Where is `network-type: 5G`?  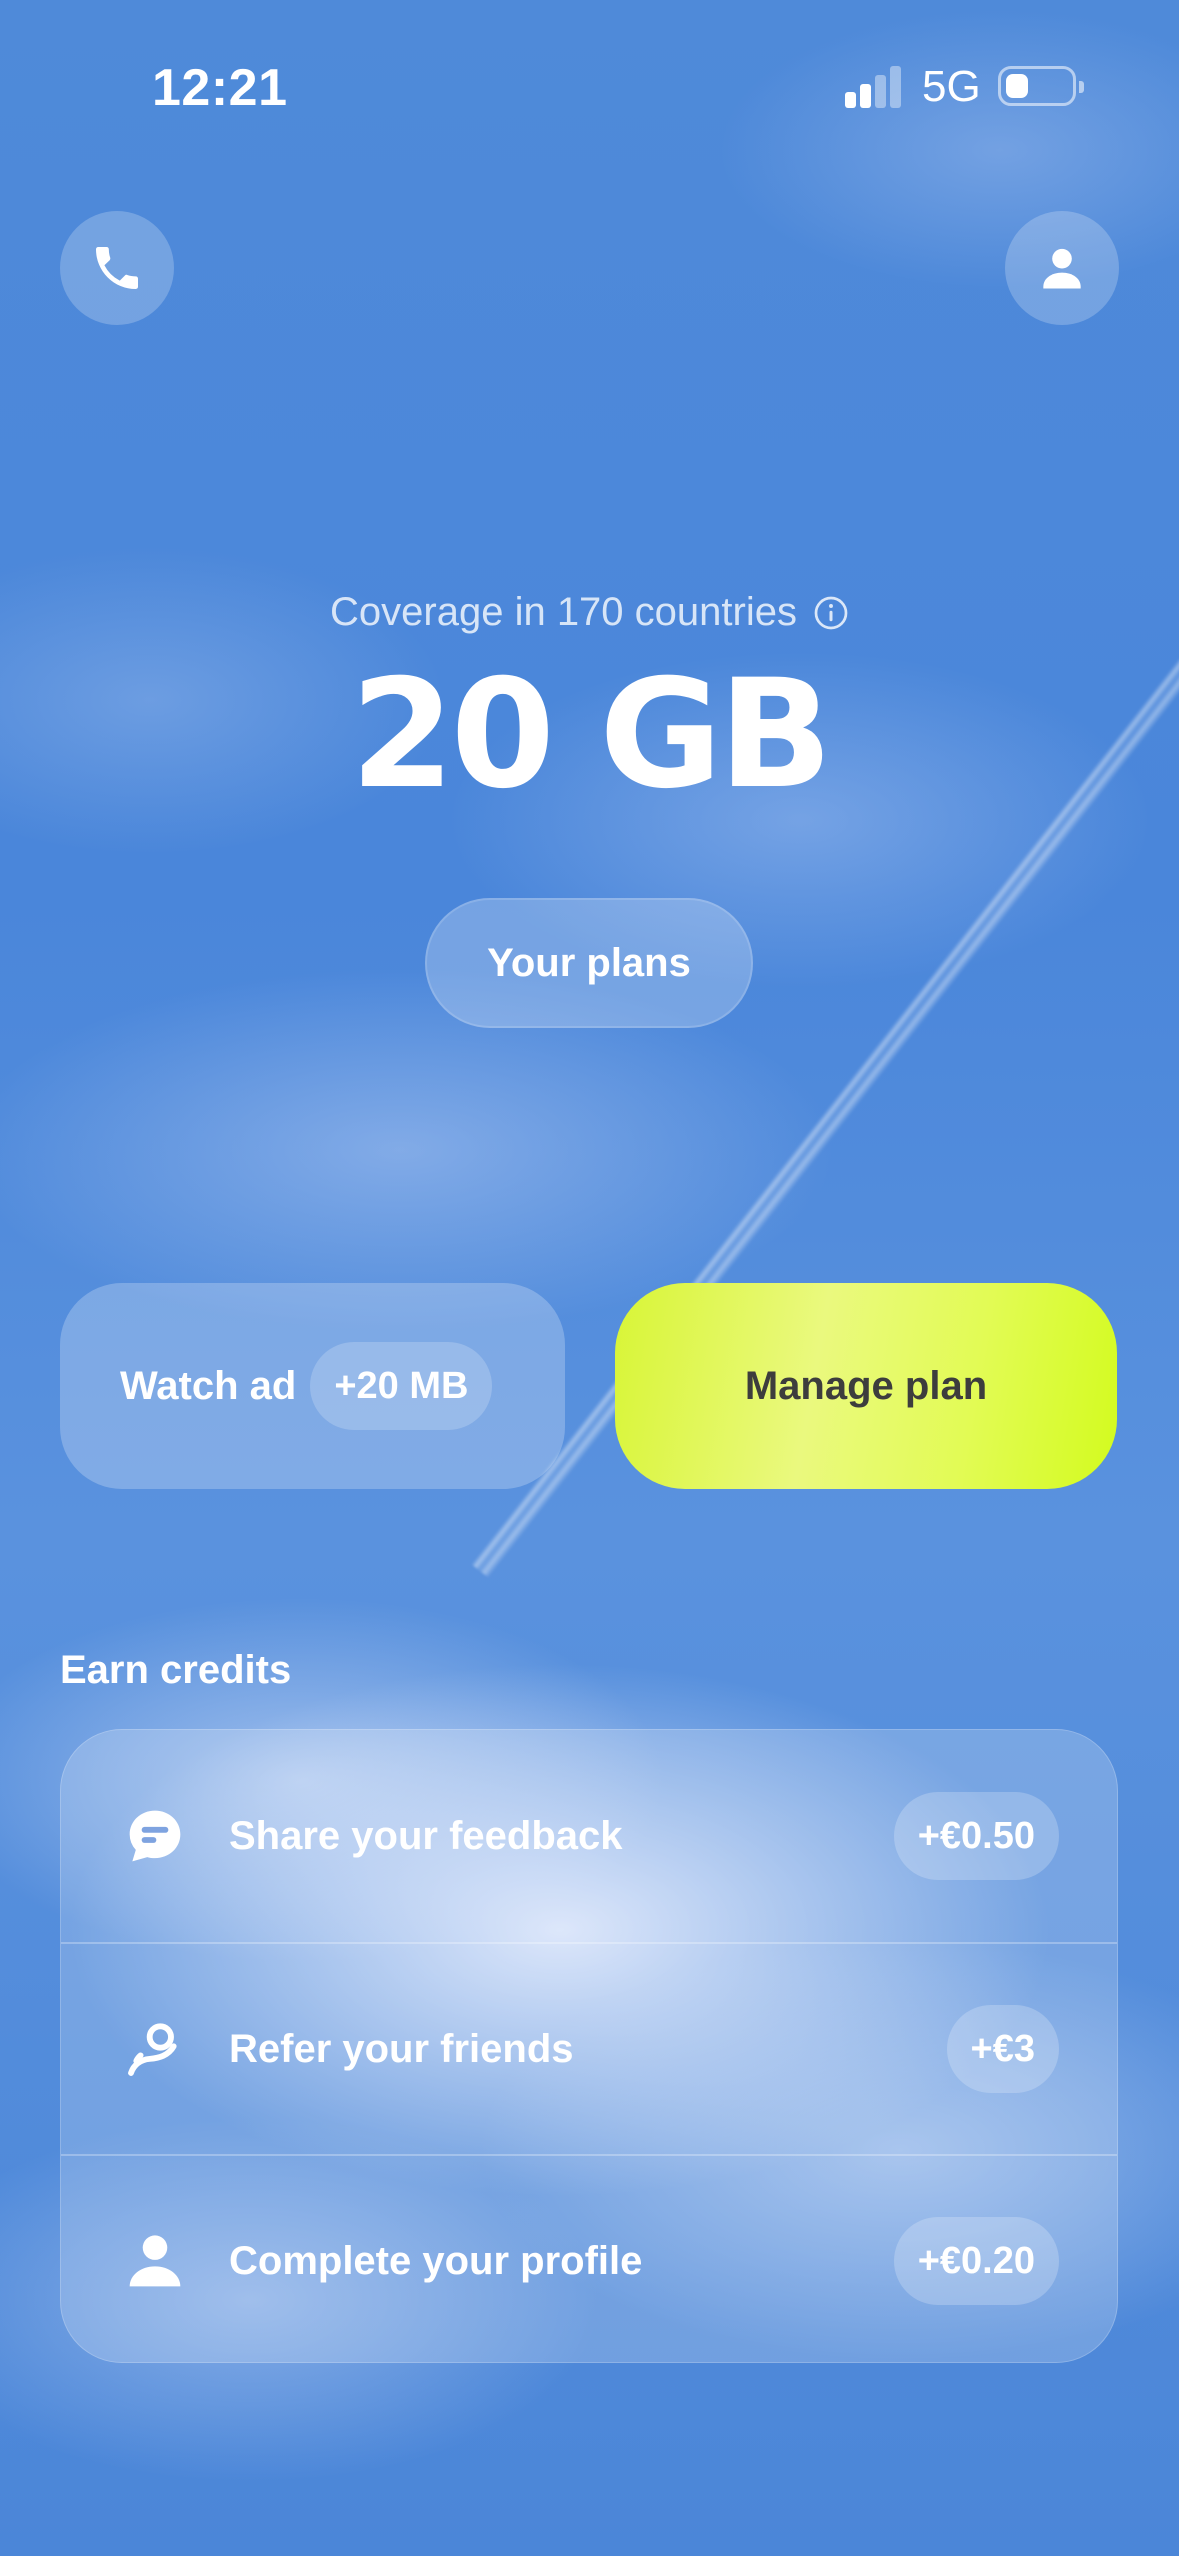 network-type: 5G is located at coordinates (951, 86).